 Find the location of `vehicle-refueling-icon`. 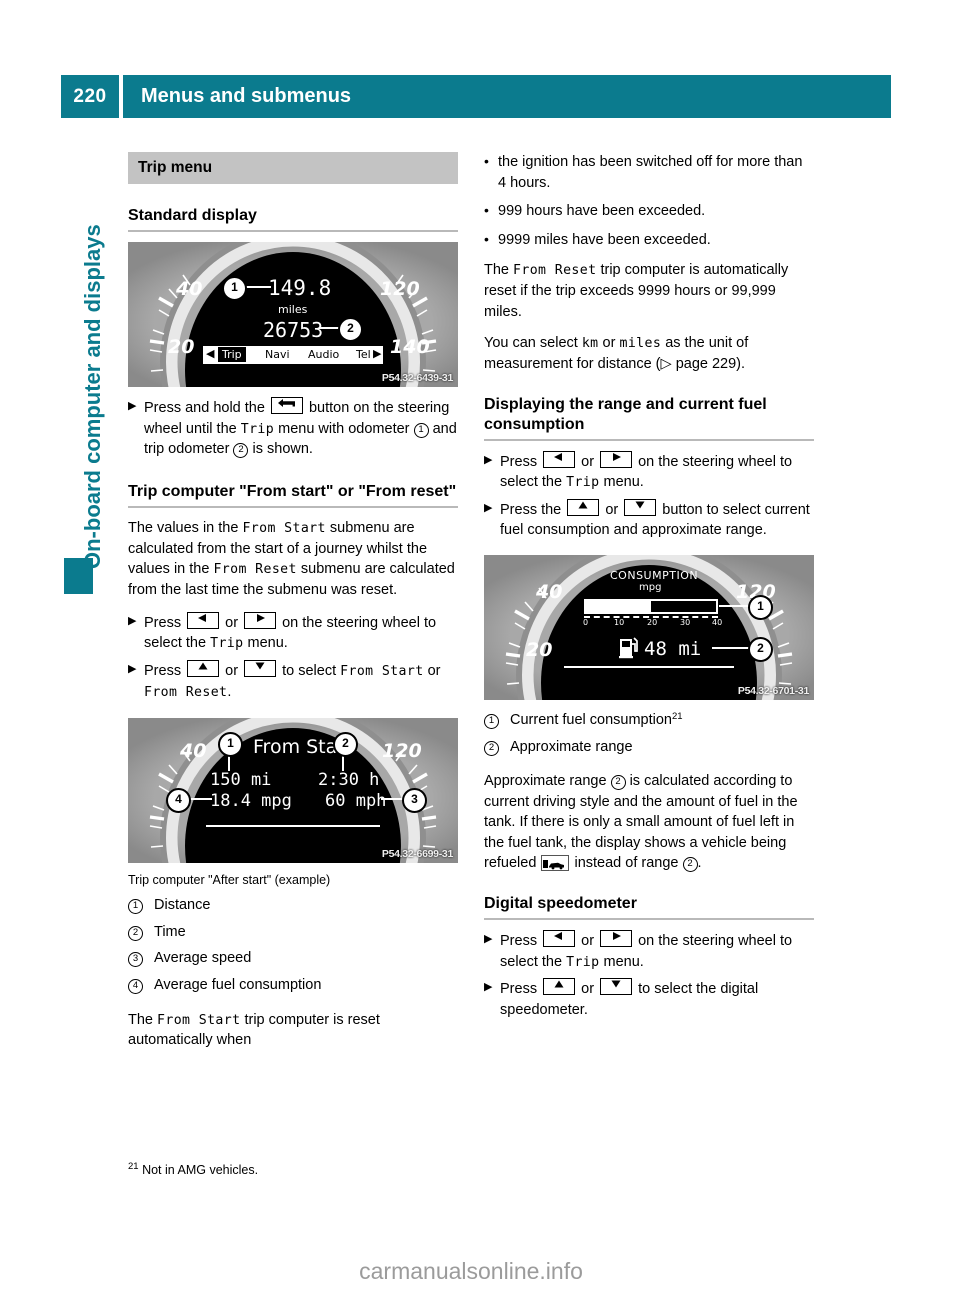

vehicle-refueling-icon is located at coordinates (555, 863).